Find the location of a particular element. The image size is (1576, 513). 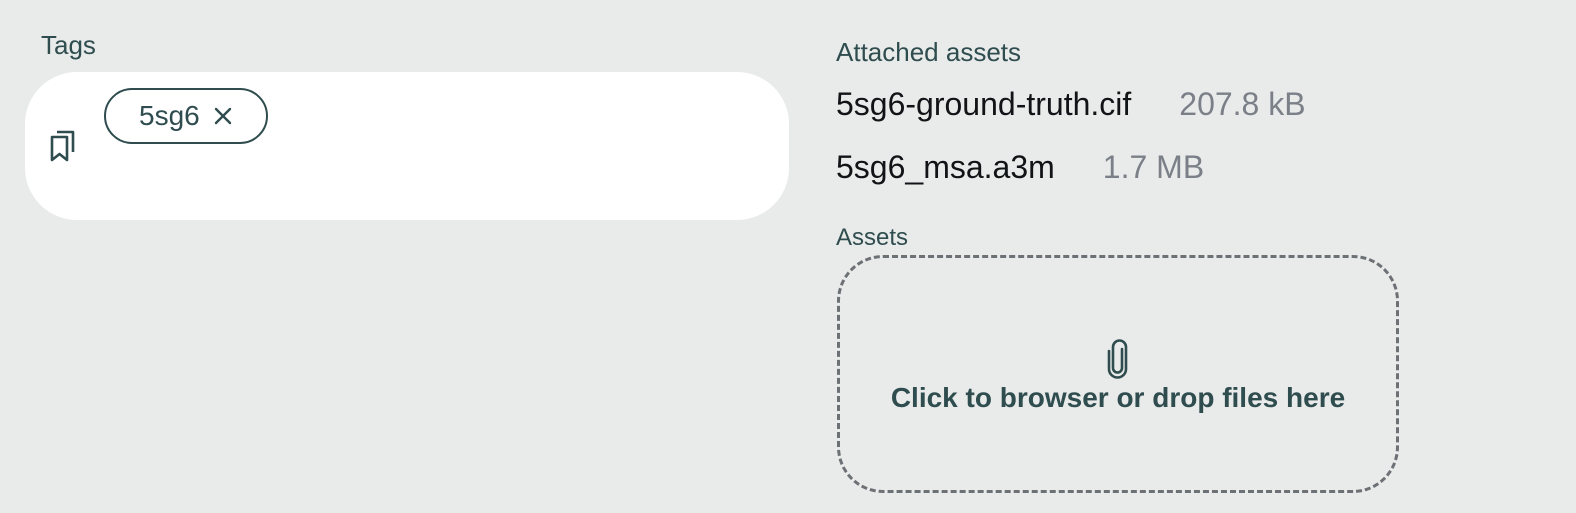

attached-file-size: 207.8 kB is located at coordinates (1242, 104).